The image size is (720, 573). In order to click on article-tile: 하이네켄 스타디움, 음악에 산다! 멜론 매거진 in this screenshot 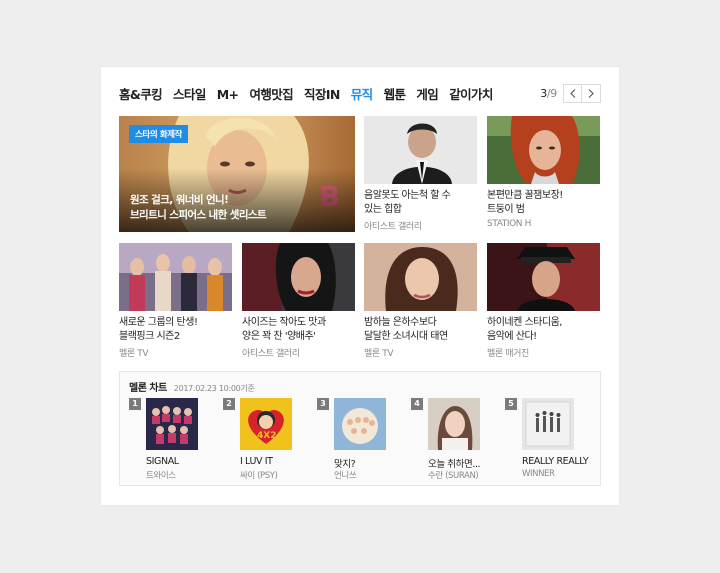, I will do `click(543, 301)`.